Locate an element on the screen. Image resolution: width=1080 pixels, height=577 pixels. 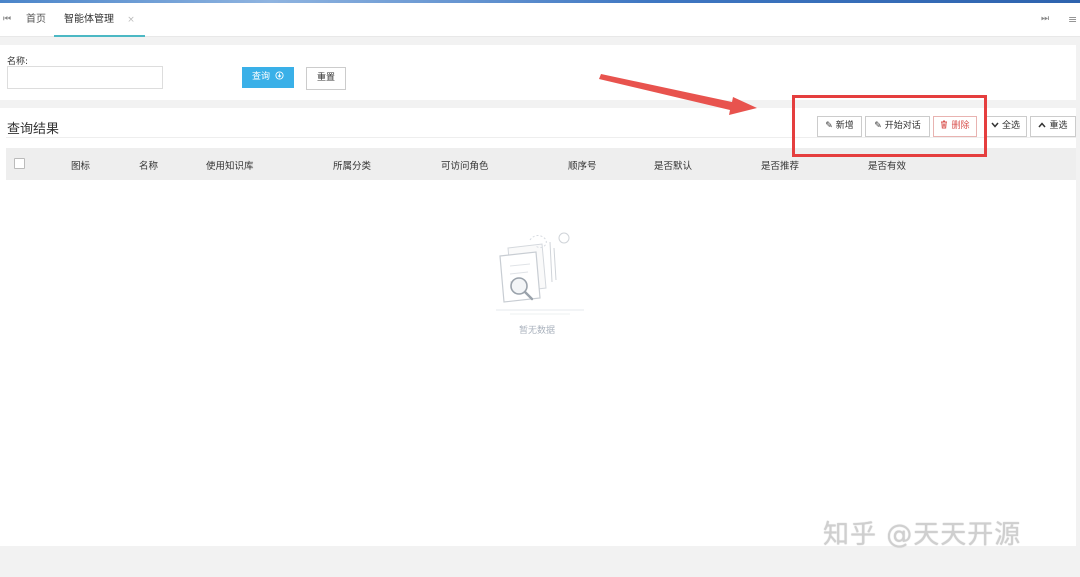
select-all-button-label: 全选 is located at coordinates (1010, 126).